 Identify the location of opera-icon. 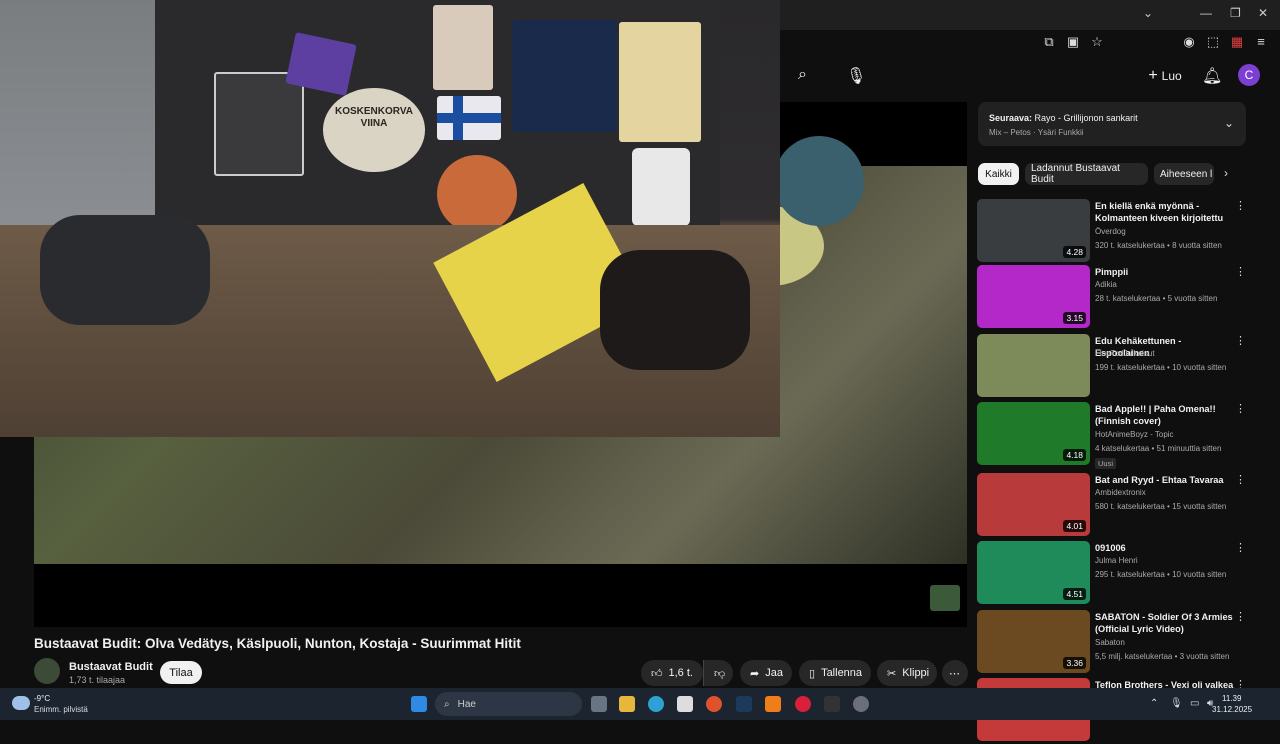
(803, 704).